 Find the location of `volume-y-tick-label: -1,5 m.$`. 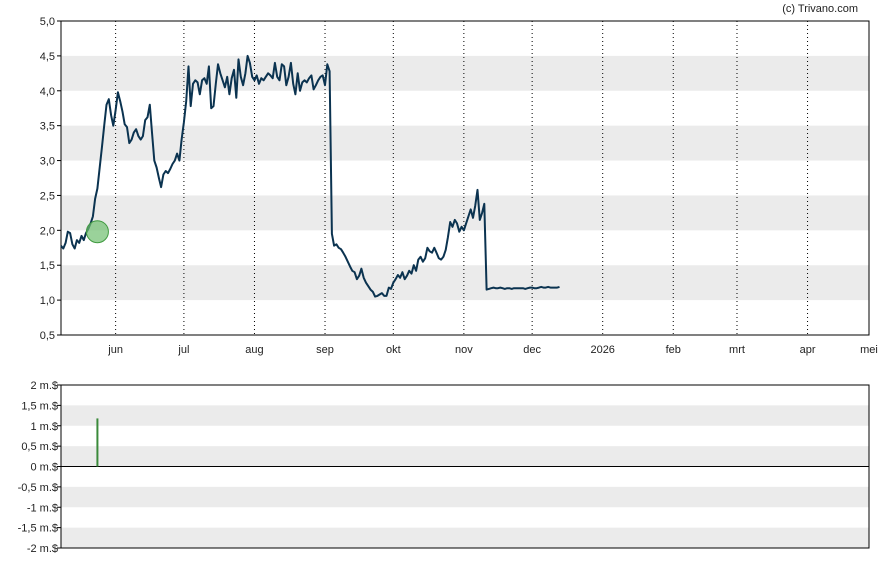

volume-y-tick-label: -1,5 m.$ is located at coordinates (38, 529).